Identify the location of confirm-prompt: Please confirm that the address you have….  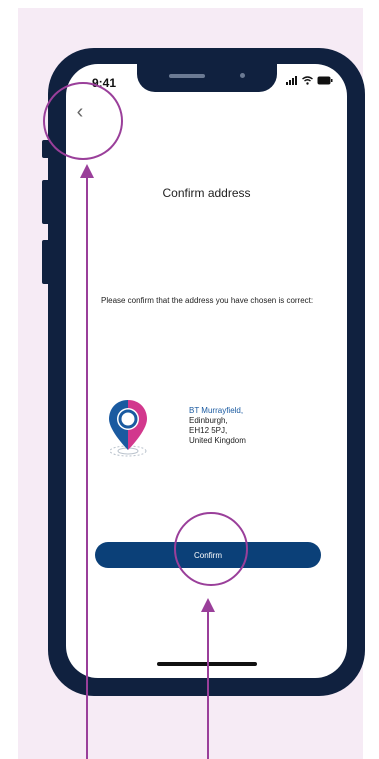
(207, 300).